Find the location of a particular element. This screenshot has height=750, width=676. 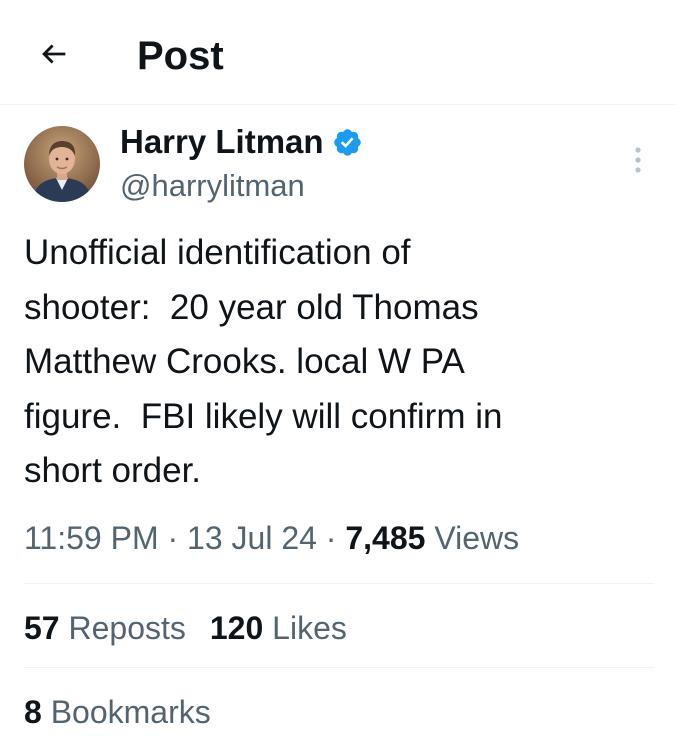

bookmarks-stat: 8 Bookmarks is located at coordinates (117, 712).